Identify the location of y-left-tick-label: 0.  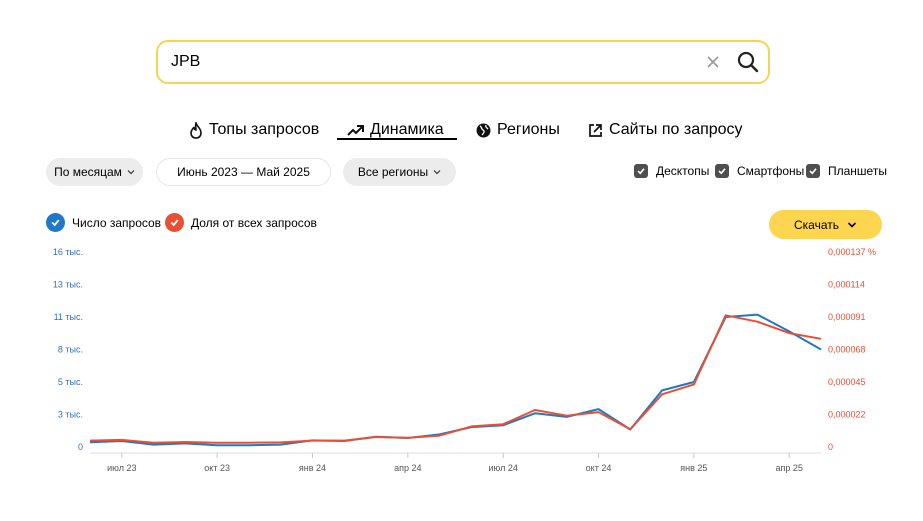
(80, 447).